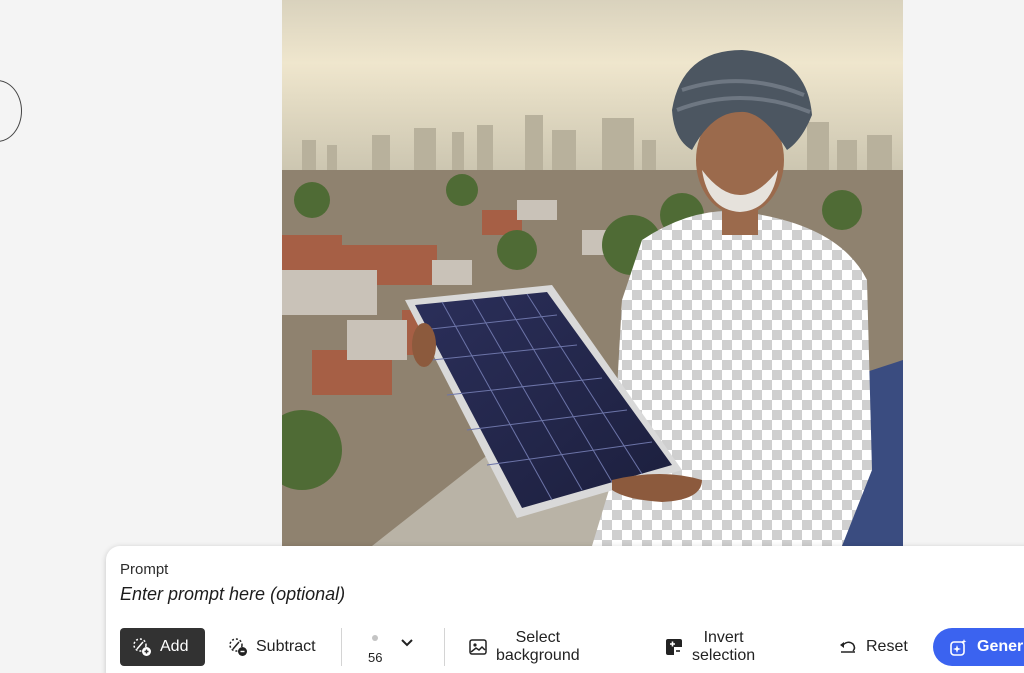  Describe the element at coordinates (724, 646) in the screenshot. I see `invert-selection-label: Invert selection` at that location.